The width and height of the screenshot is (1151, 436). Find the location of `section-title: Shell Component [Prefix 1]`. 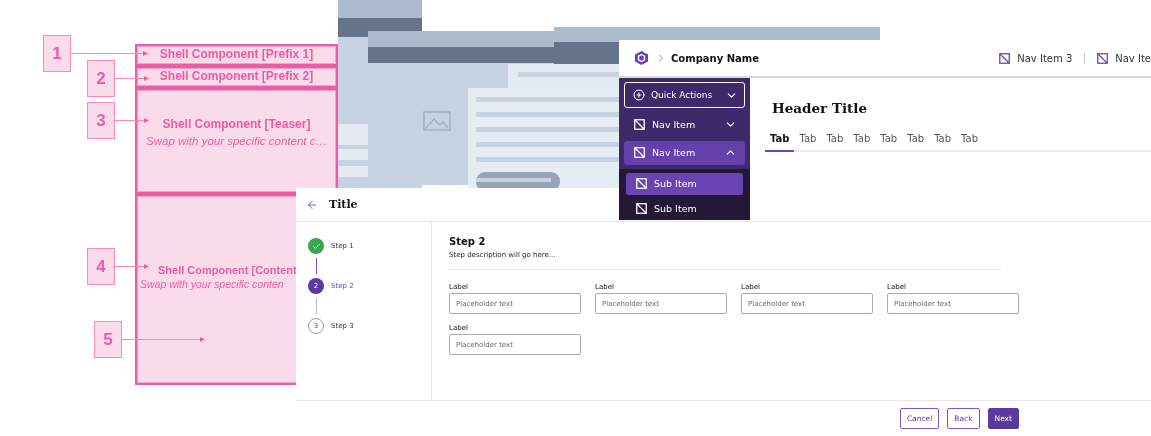

section-title: Shell Component [Prefix 1] is located at coordinates (236, 55).